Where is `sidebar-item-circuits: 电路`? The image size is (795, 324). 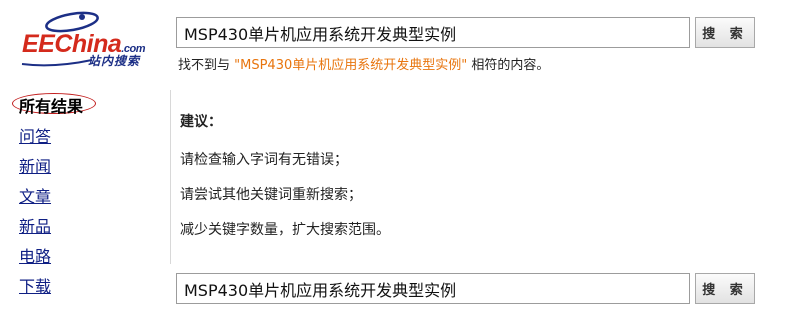
sidebar-item-circuits: 电路 is located at coordinates (35, 255).